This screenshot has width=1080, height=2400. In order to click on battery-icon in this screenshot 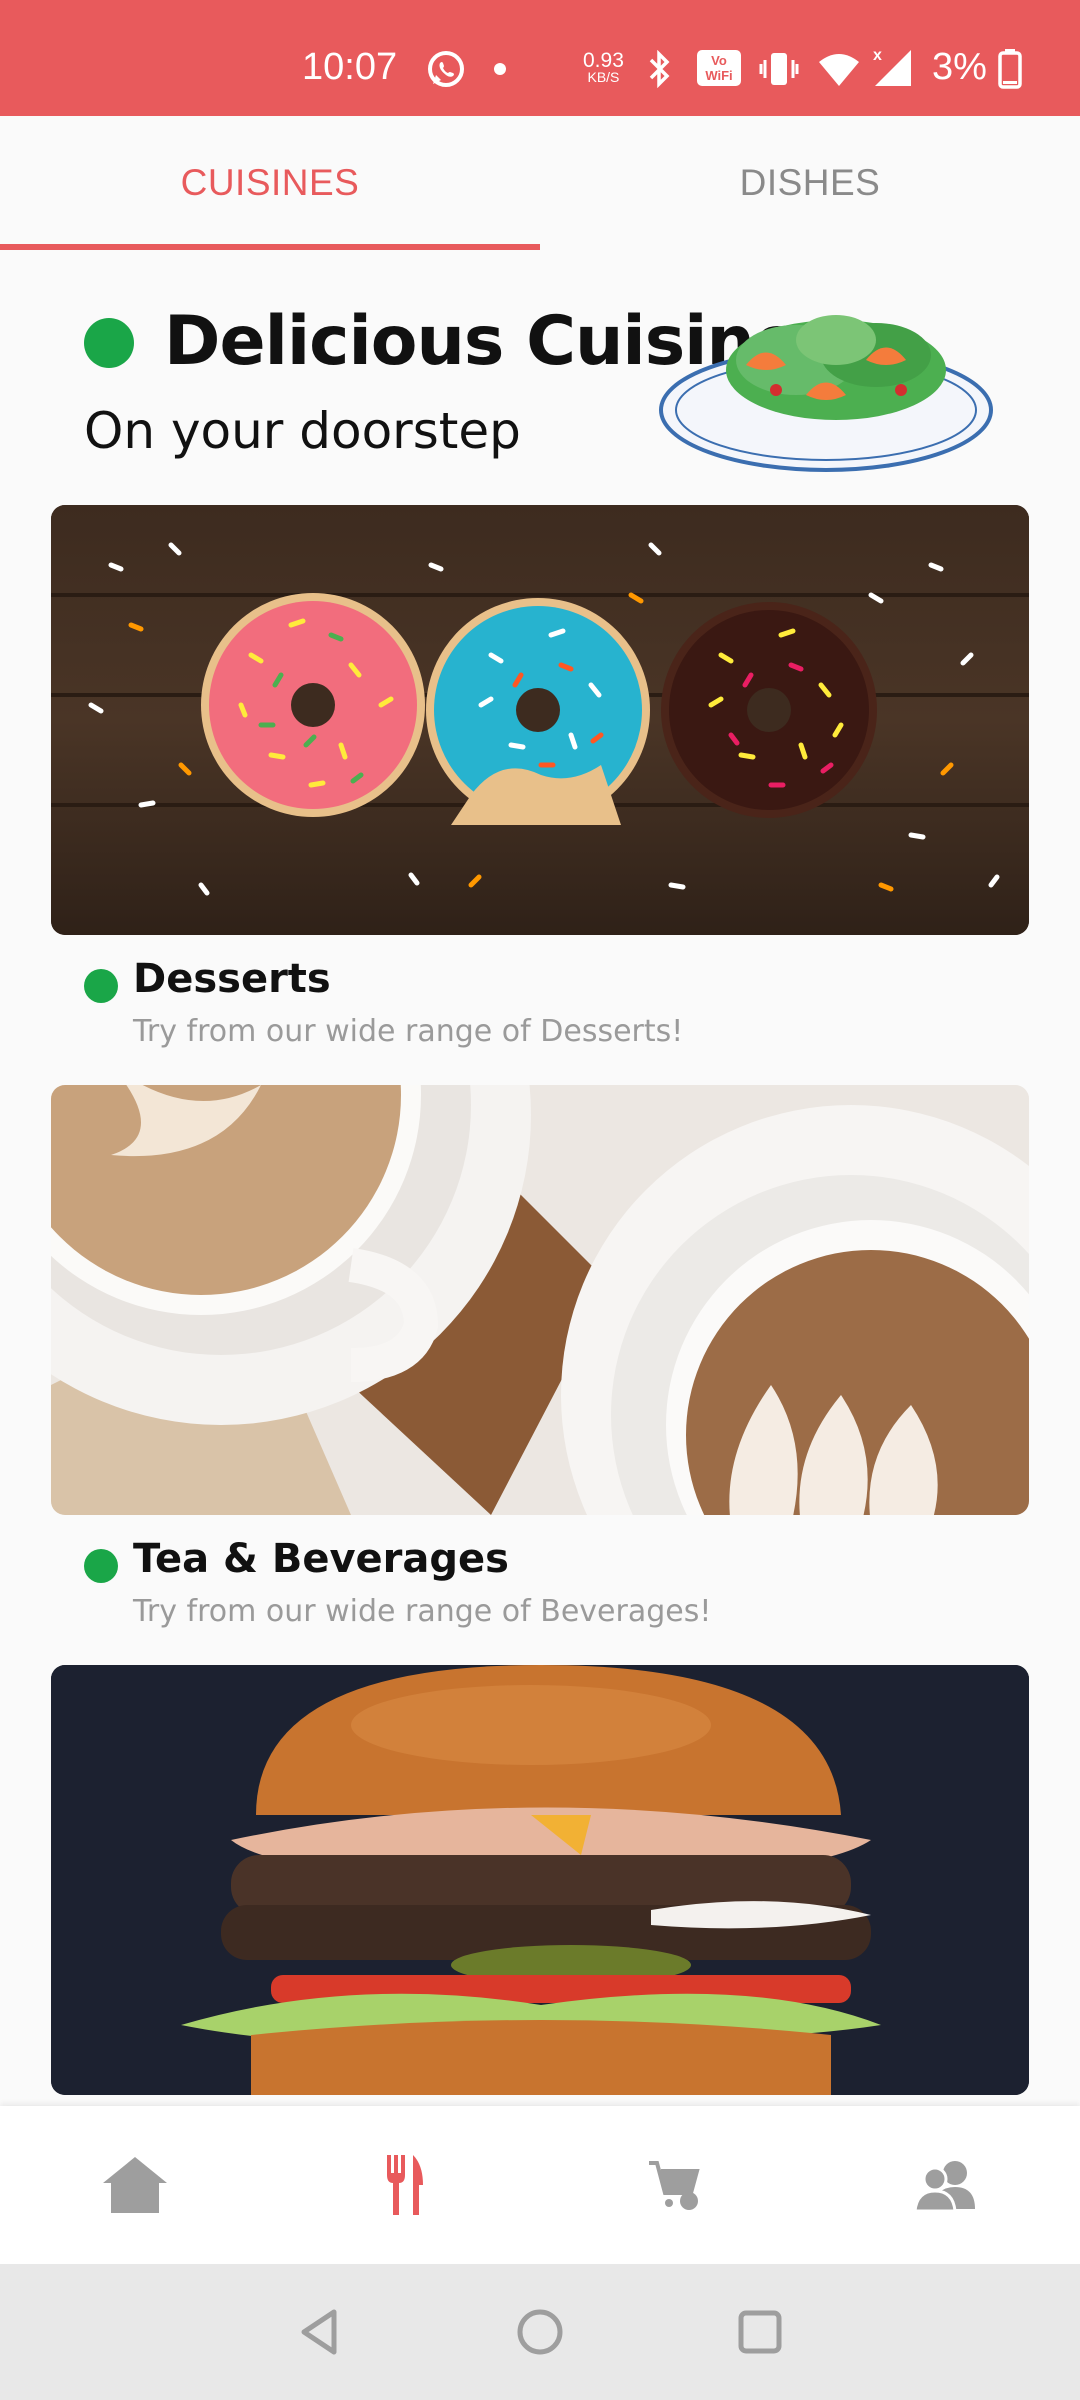, I will do `click(1010, 69)`.